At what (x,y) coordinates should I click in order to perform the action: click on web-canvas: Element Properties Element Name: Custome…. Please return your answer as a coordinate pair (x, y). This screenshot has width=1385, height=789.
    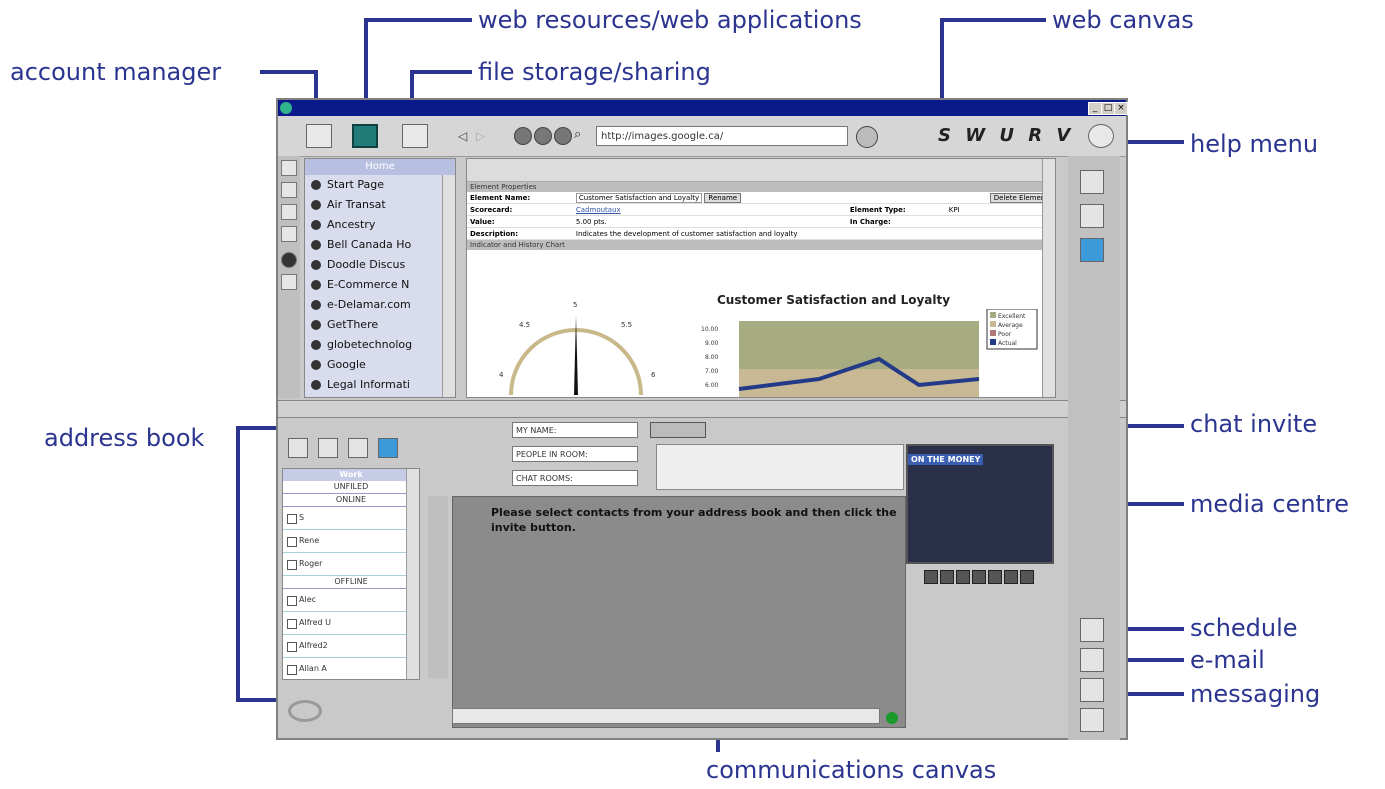
    Looking at the image, I should click on (761, 278).